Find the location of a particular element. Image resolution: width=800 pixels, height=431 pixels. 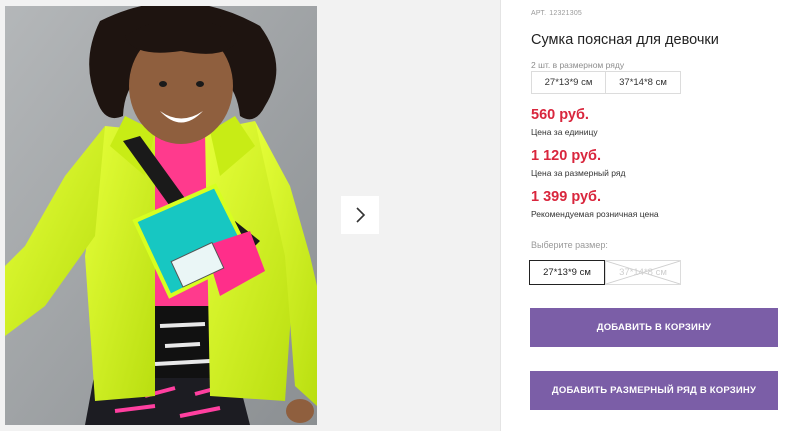

size-option-selected: 27*13*9 см is located at coordinates (567, 272).